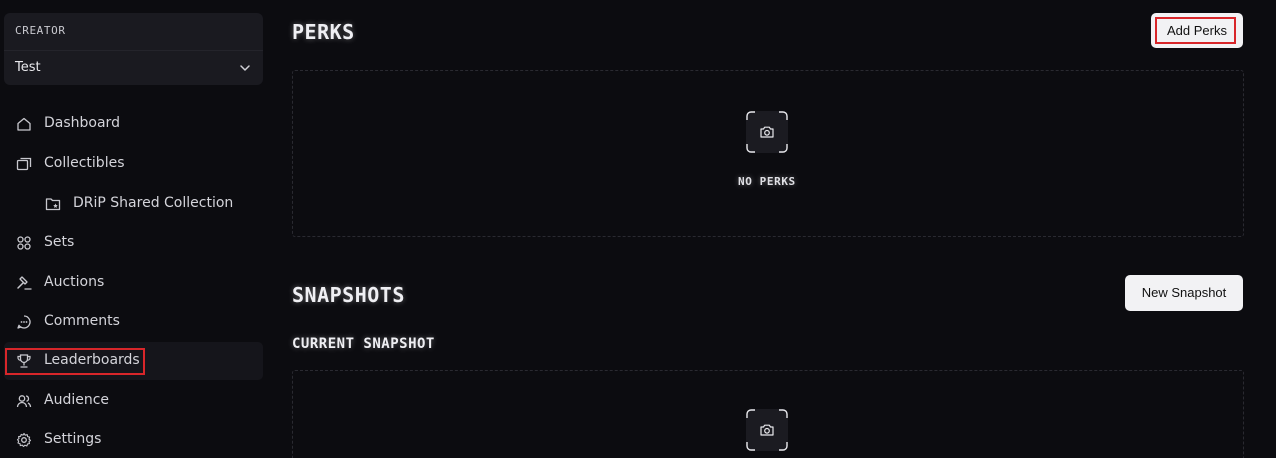 Image resolution: width=1276 pixels, height=458 pixels. I want to click on sidebar-item-settings: Settings, so click(133, 439).